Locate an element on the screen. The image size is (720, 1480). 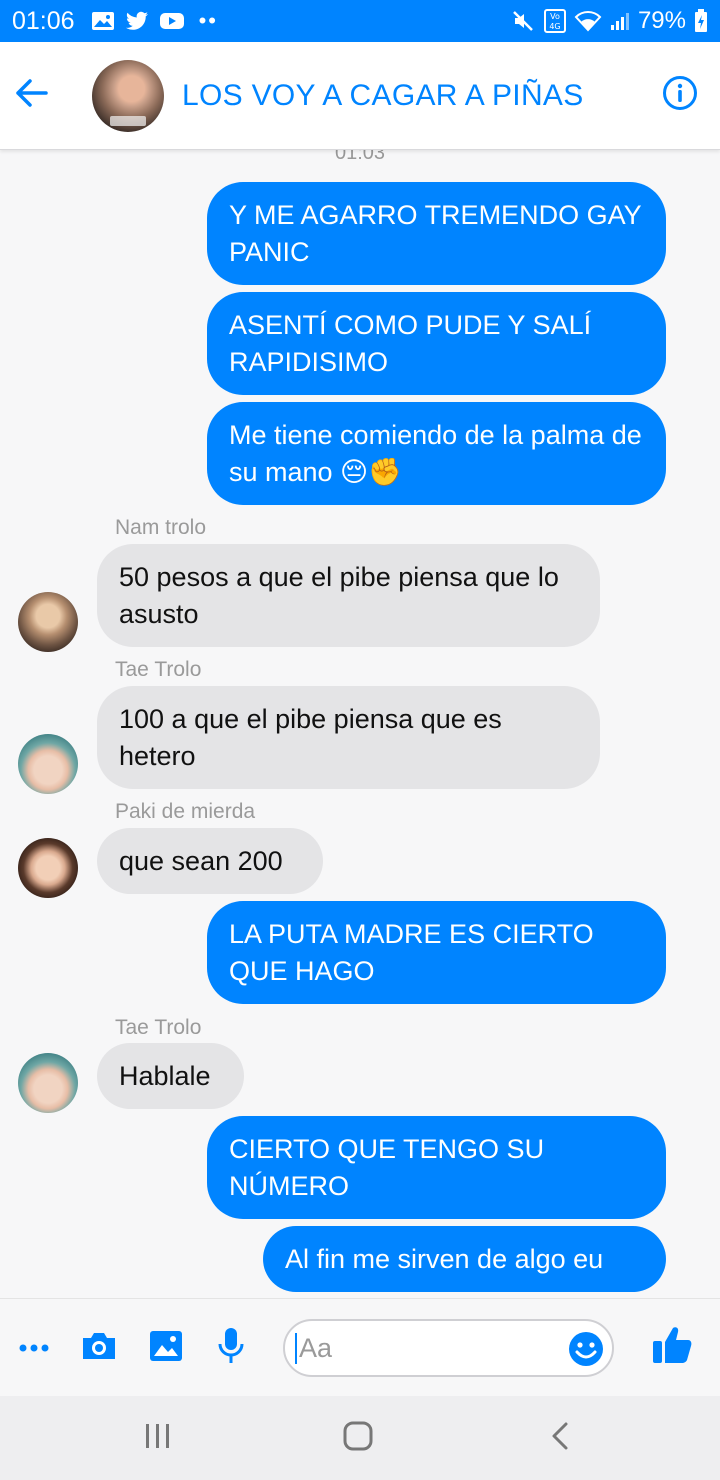
status-time: 01:06 is located at coordinates (43, 20).